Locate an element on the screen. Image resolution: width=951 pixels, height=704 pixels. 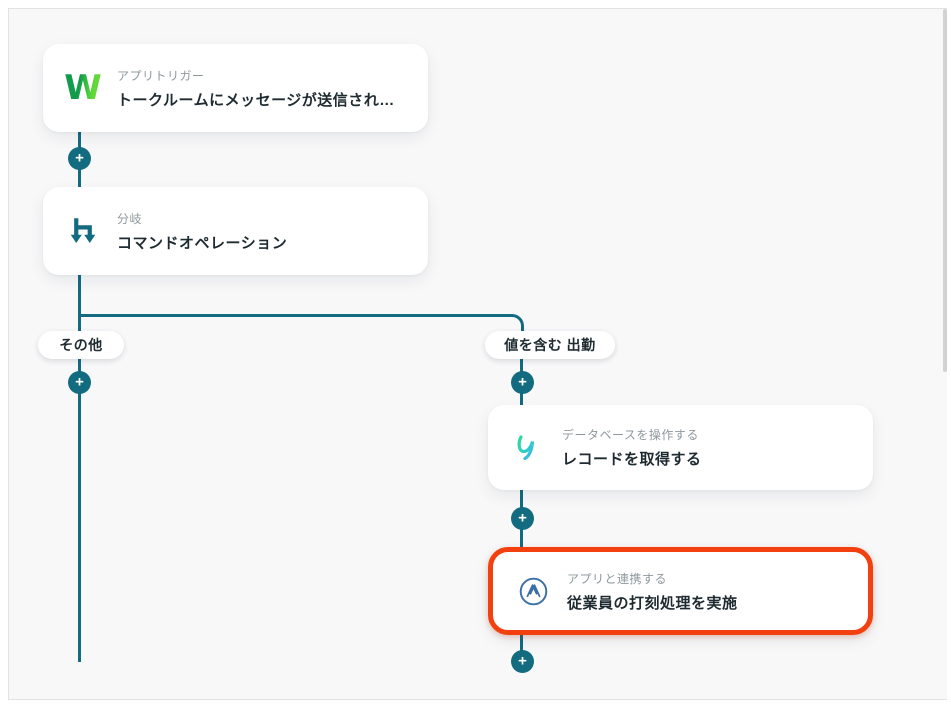
branch-label-text: 値を含む 出勤 is located at coordinates (550, 345).